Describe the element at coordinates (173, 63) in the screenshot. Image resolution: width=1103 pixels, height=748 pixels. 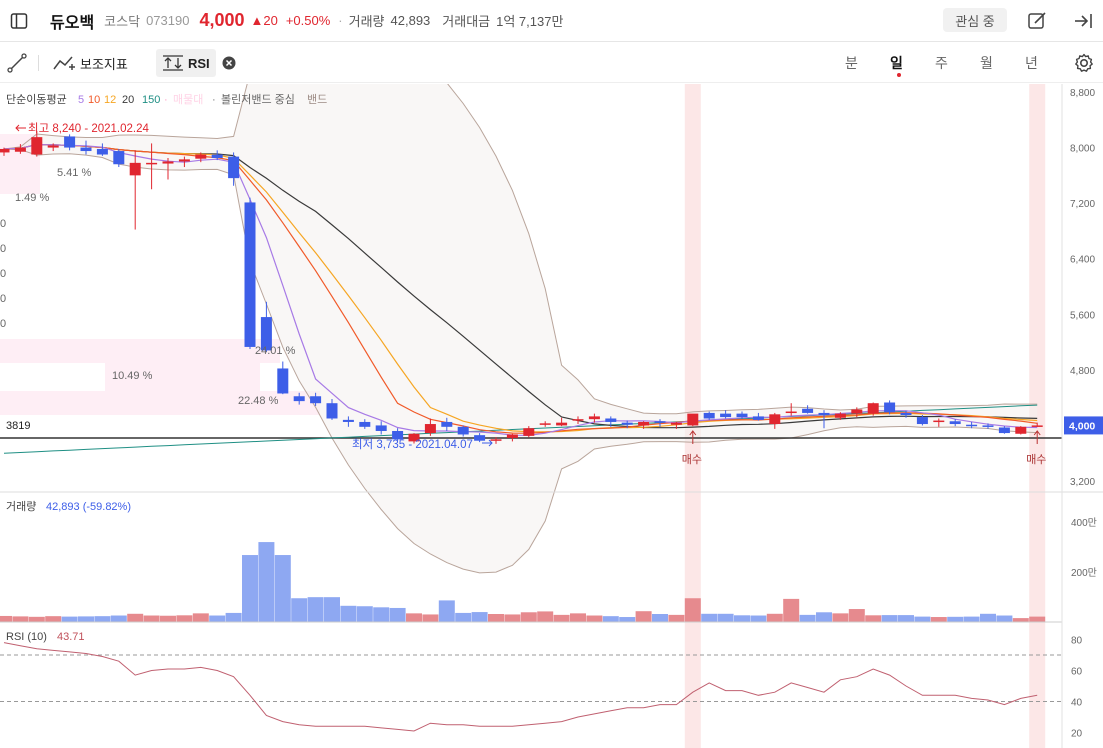
I see `rsi-icon` at that location.